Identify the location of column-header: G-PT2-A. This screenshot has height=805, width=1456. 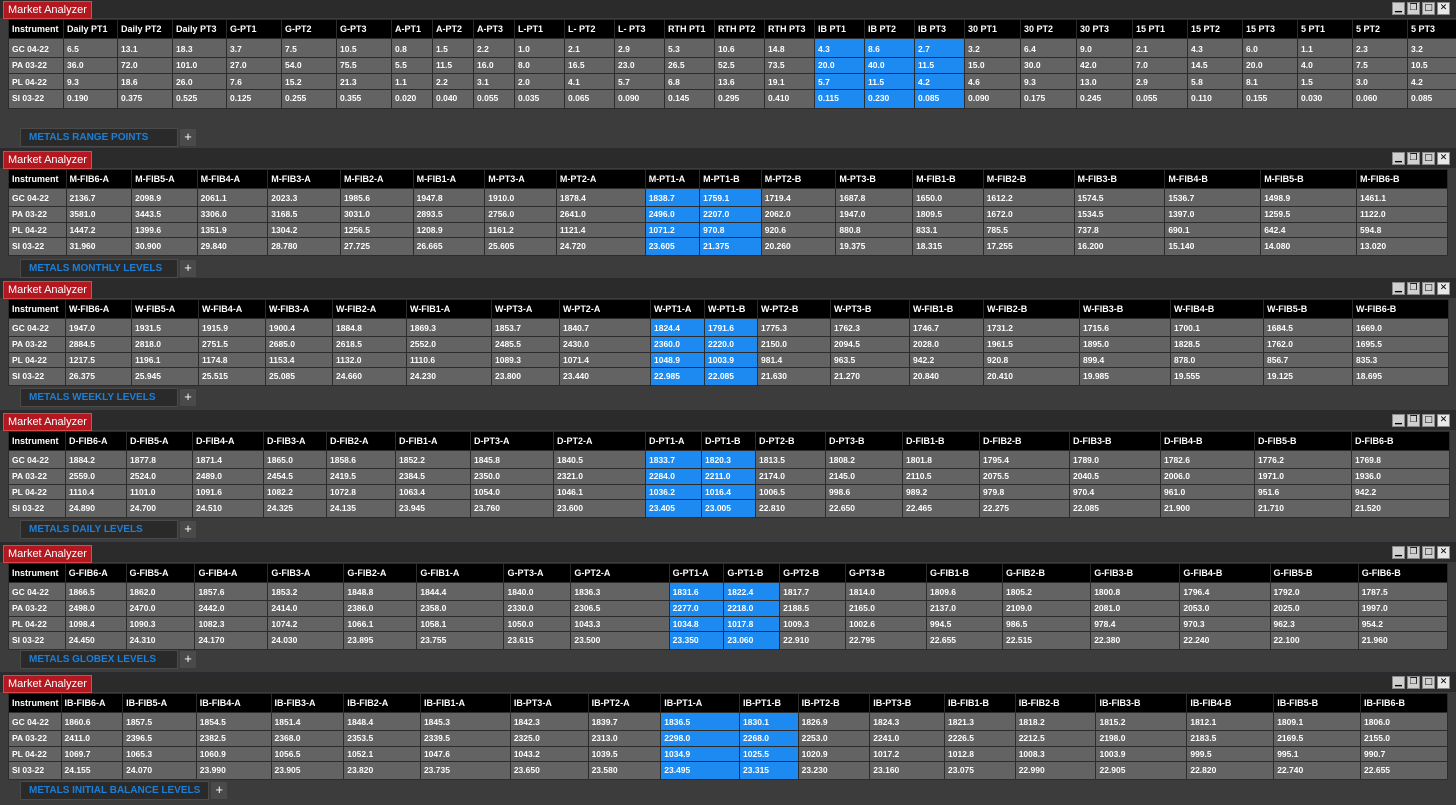
(620, 573).